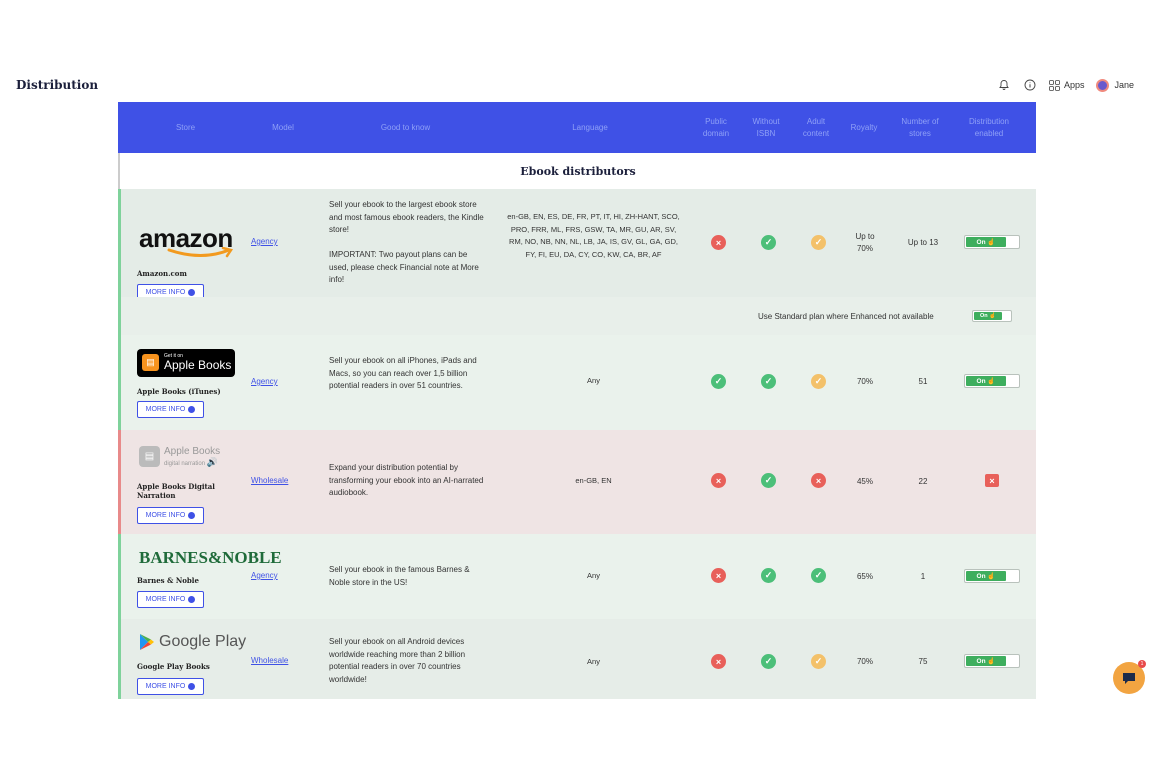  What do you see at coordinates (203, 641) in the screenshot?
I see `logo-text: Google Play` at bounding box center [203, 641].